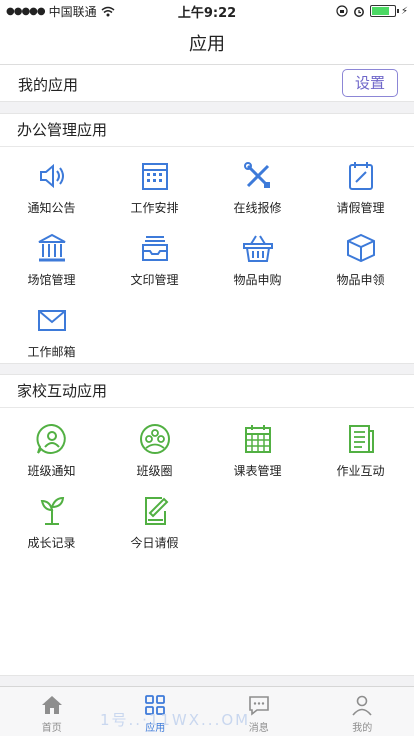  Describe the element at coordinates (51, 471) in the screenshot. I see `app-label: 班级通知` at that location.